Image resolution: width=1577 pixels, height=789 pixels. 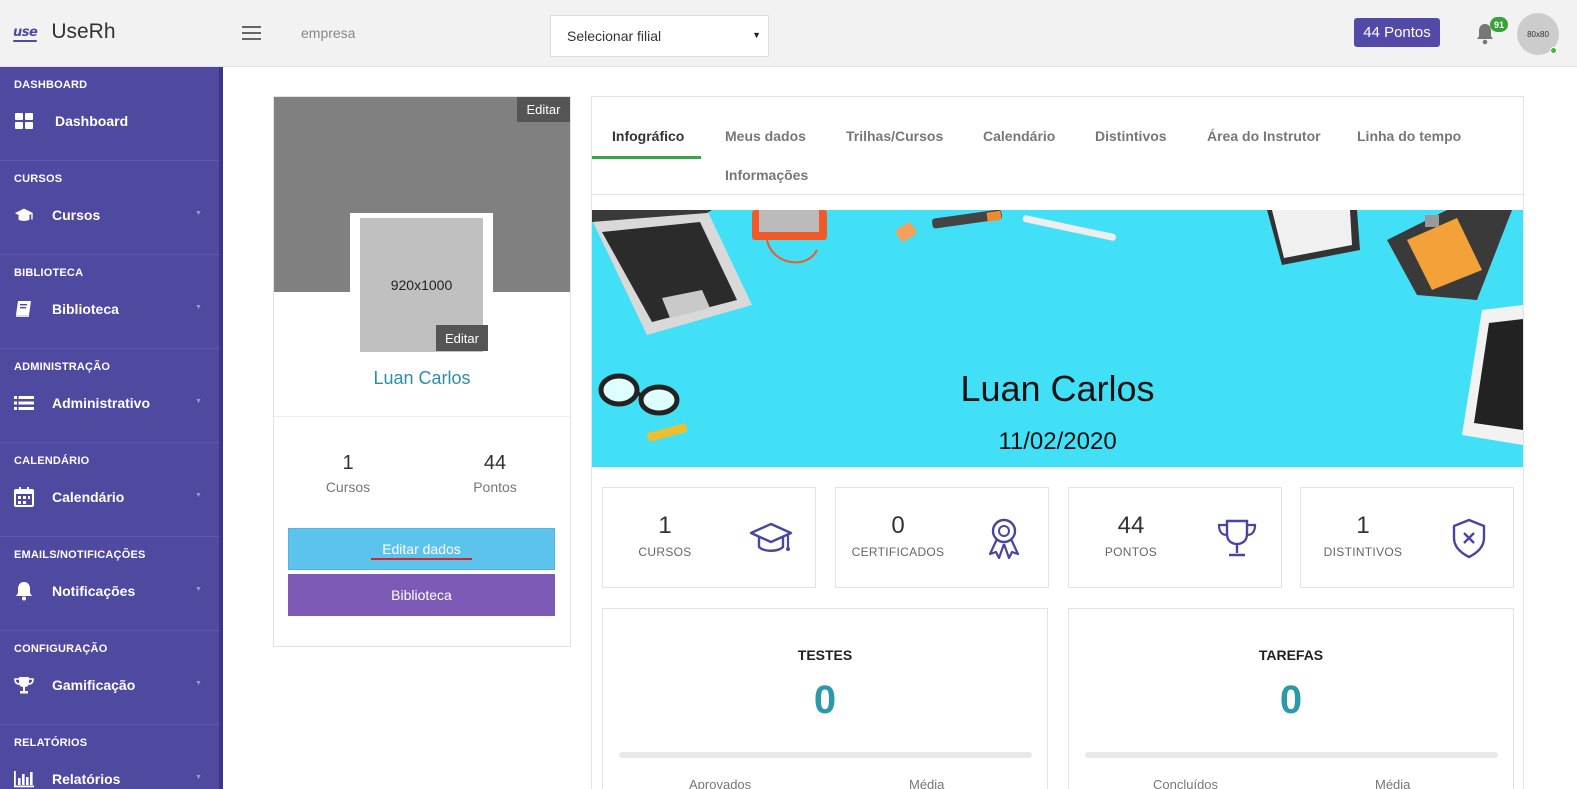 I want to click on tasks-box: TAREFAS 0 Concluídos Média, so click(x=1291, y=698).